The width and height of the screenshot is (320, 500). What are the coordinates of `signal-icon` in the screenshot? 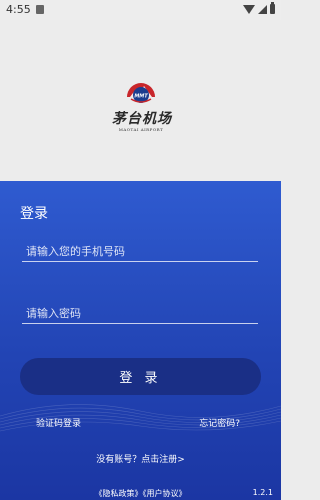 It's located at (262, 9).